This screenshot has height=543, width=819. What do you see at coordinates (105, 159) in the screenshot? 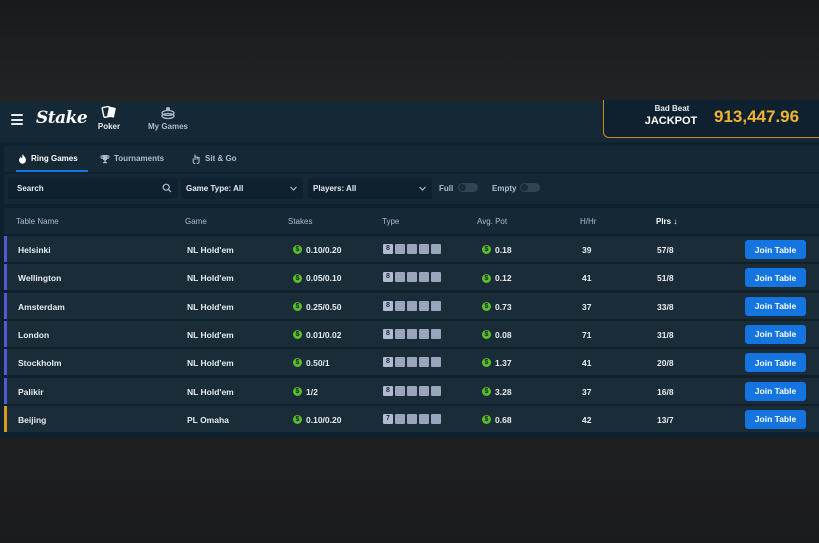
I see `trophy-icon` at bounding box center [105, 159].